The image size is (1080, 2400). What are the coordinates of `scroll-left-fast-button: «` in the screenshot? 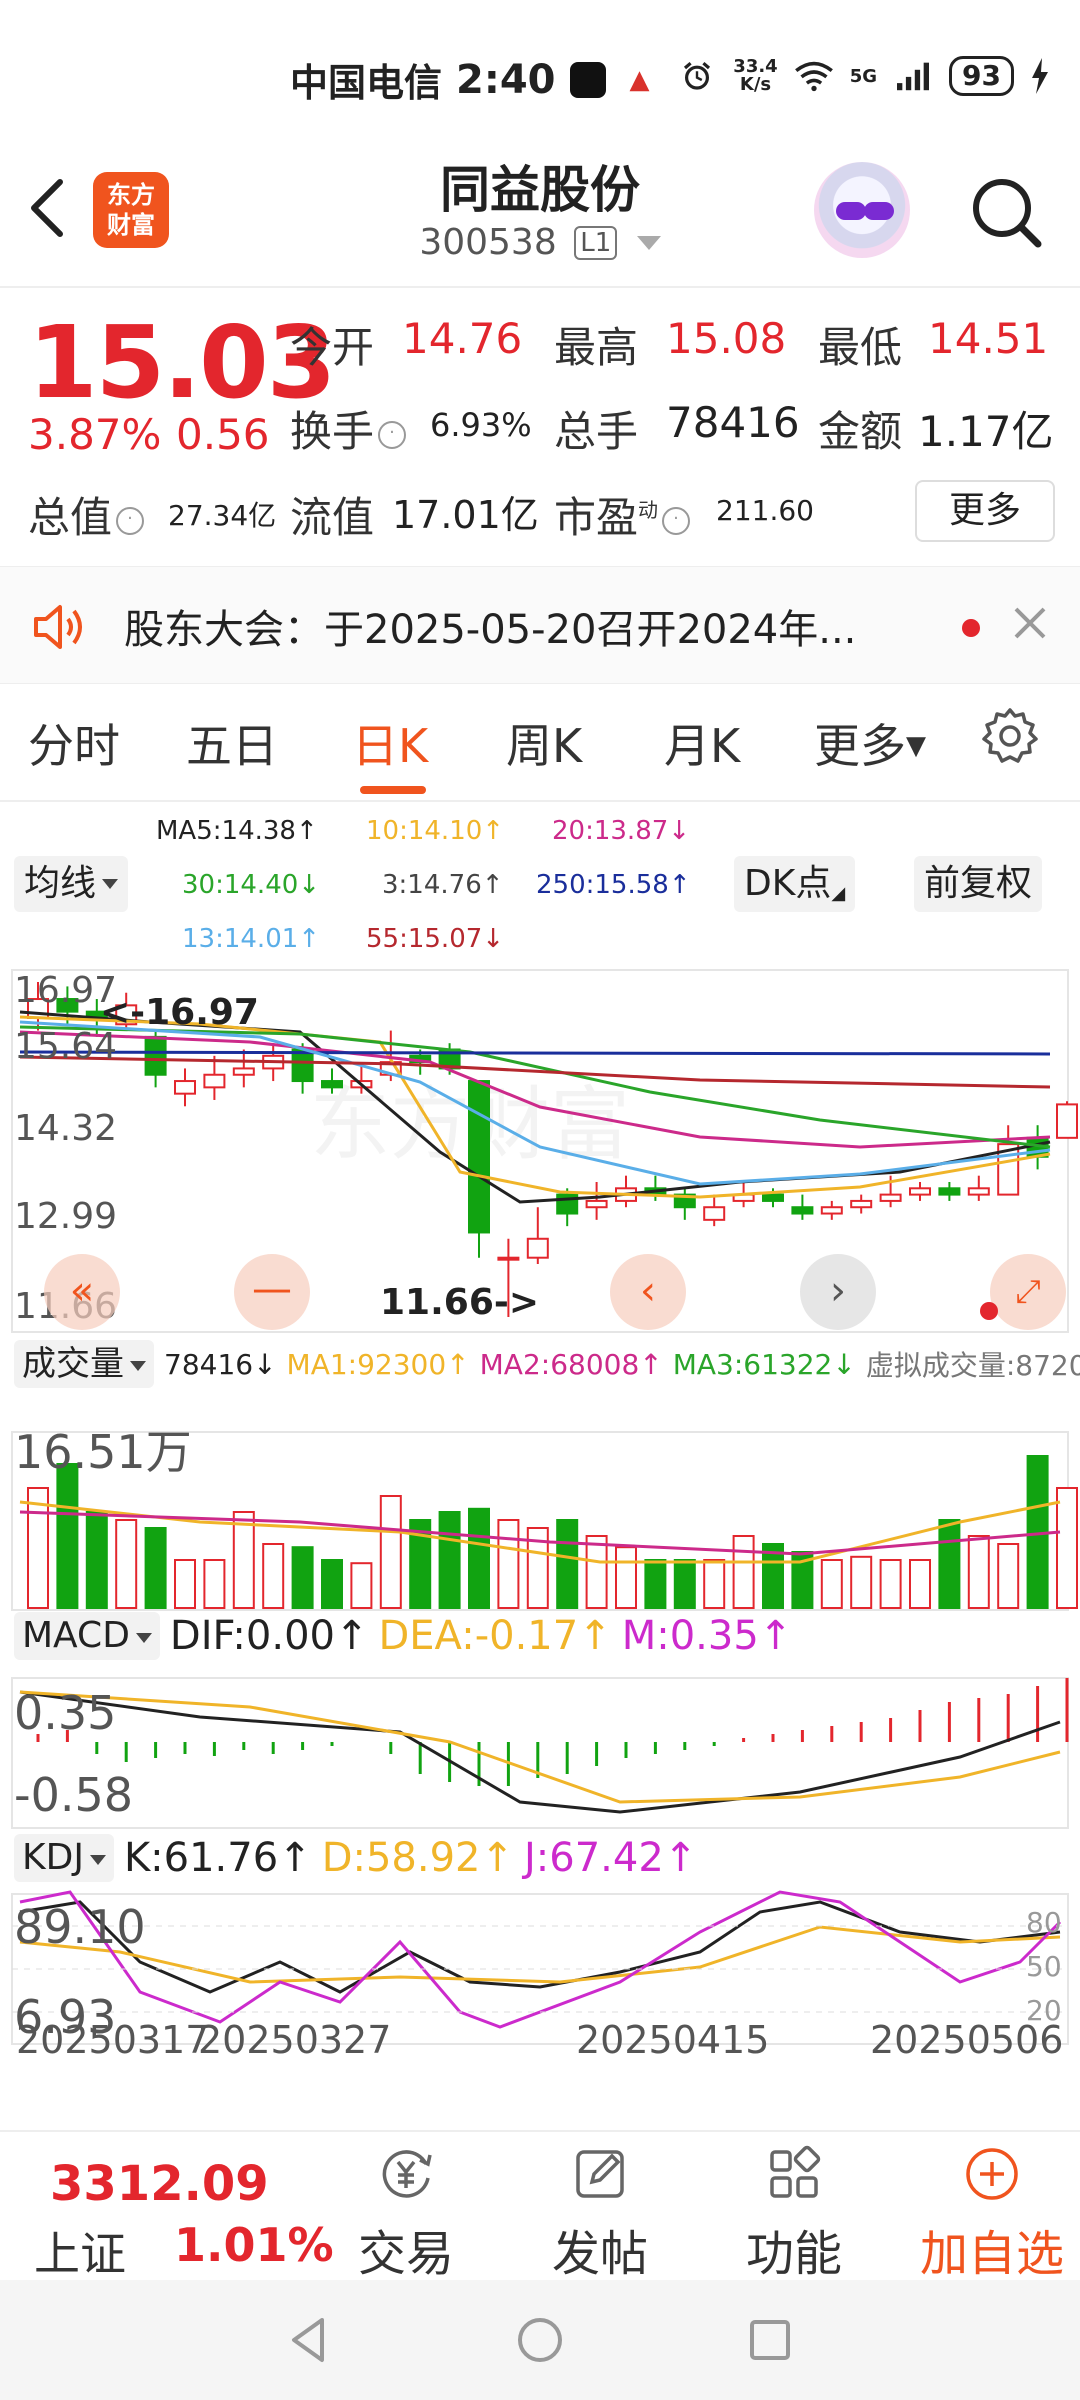 It's located at (82, 1292).